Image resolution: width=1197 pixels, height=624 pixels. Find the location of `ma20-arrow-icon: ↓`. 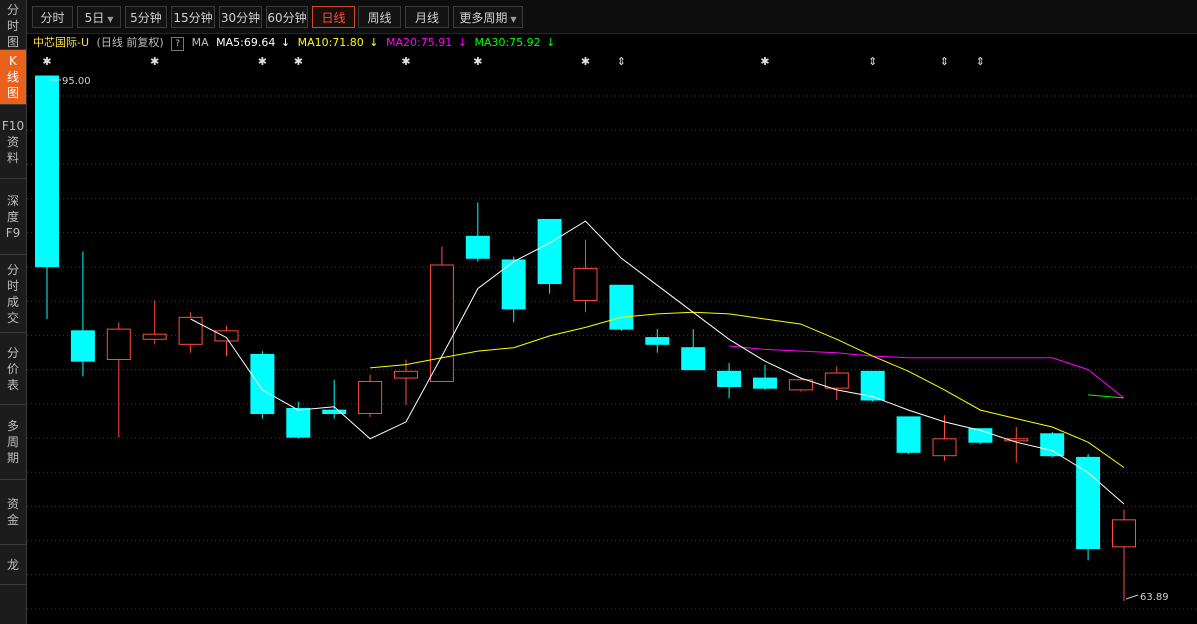

ma20-arrow-icon: ↓ is located at coordinates (462, 42).